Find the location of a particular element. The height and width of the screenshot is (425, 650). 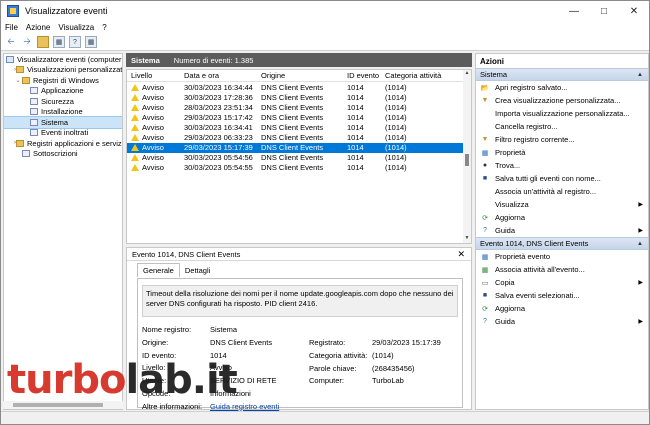

column-livello: Livello is located at coordinates (155, 75).